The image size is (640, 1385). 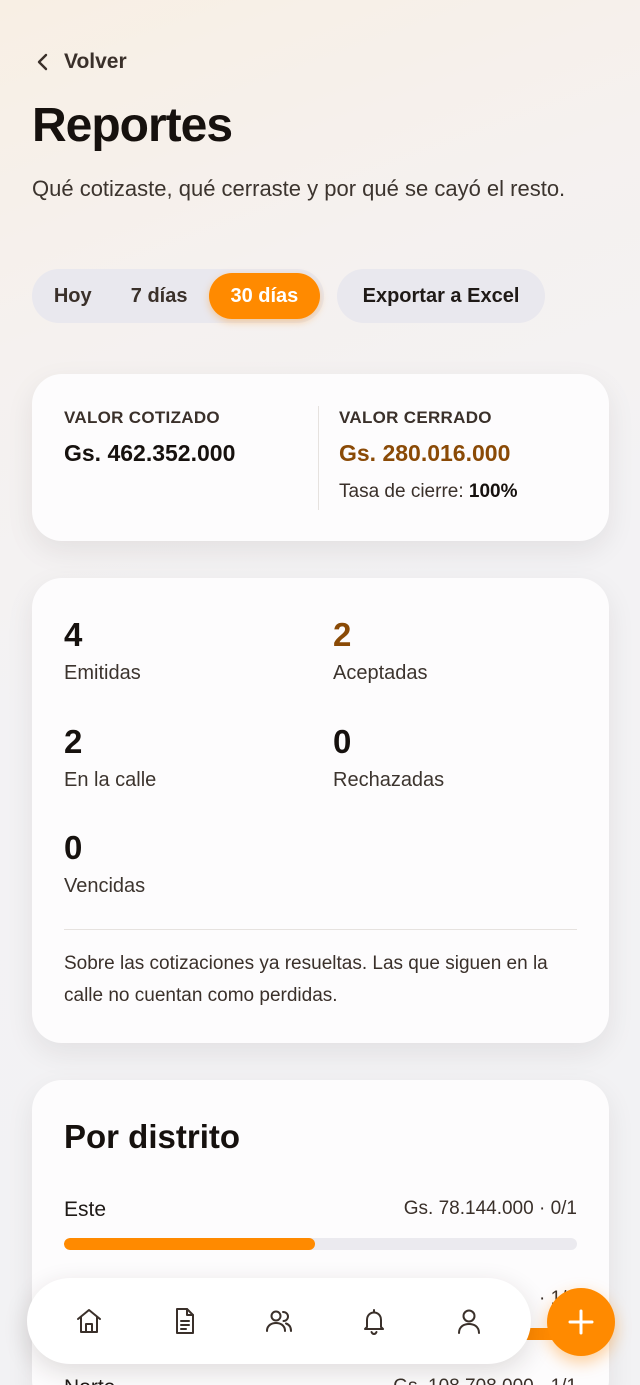 I want to click on stat-emitidas: 4 Emitidas, so click(x=102, y=650).